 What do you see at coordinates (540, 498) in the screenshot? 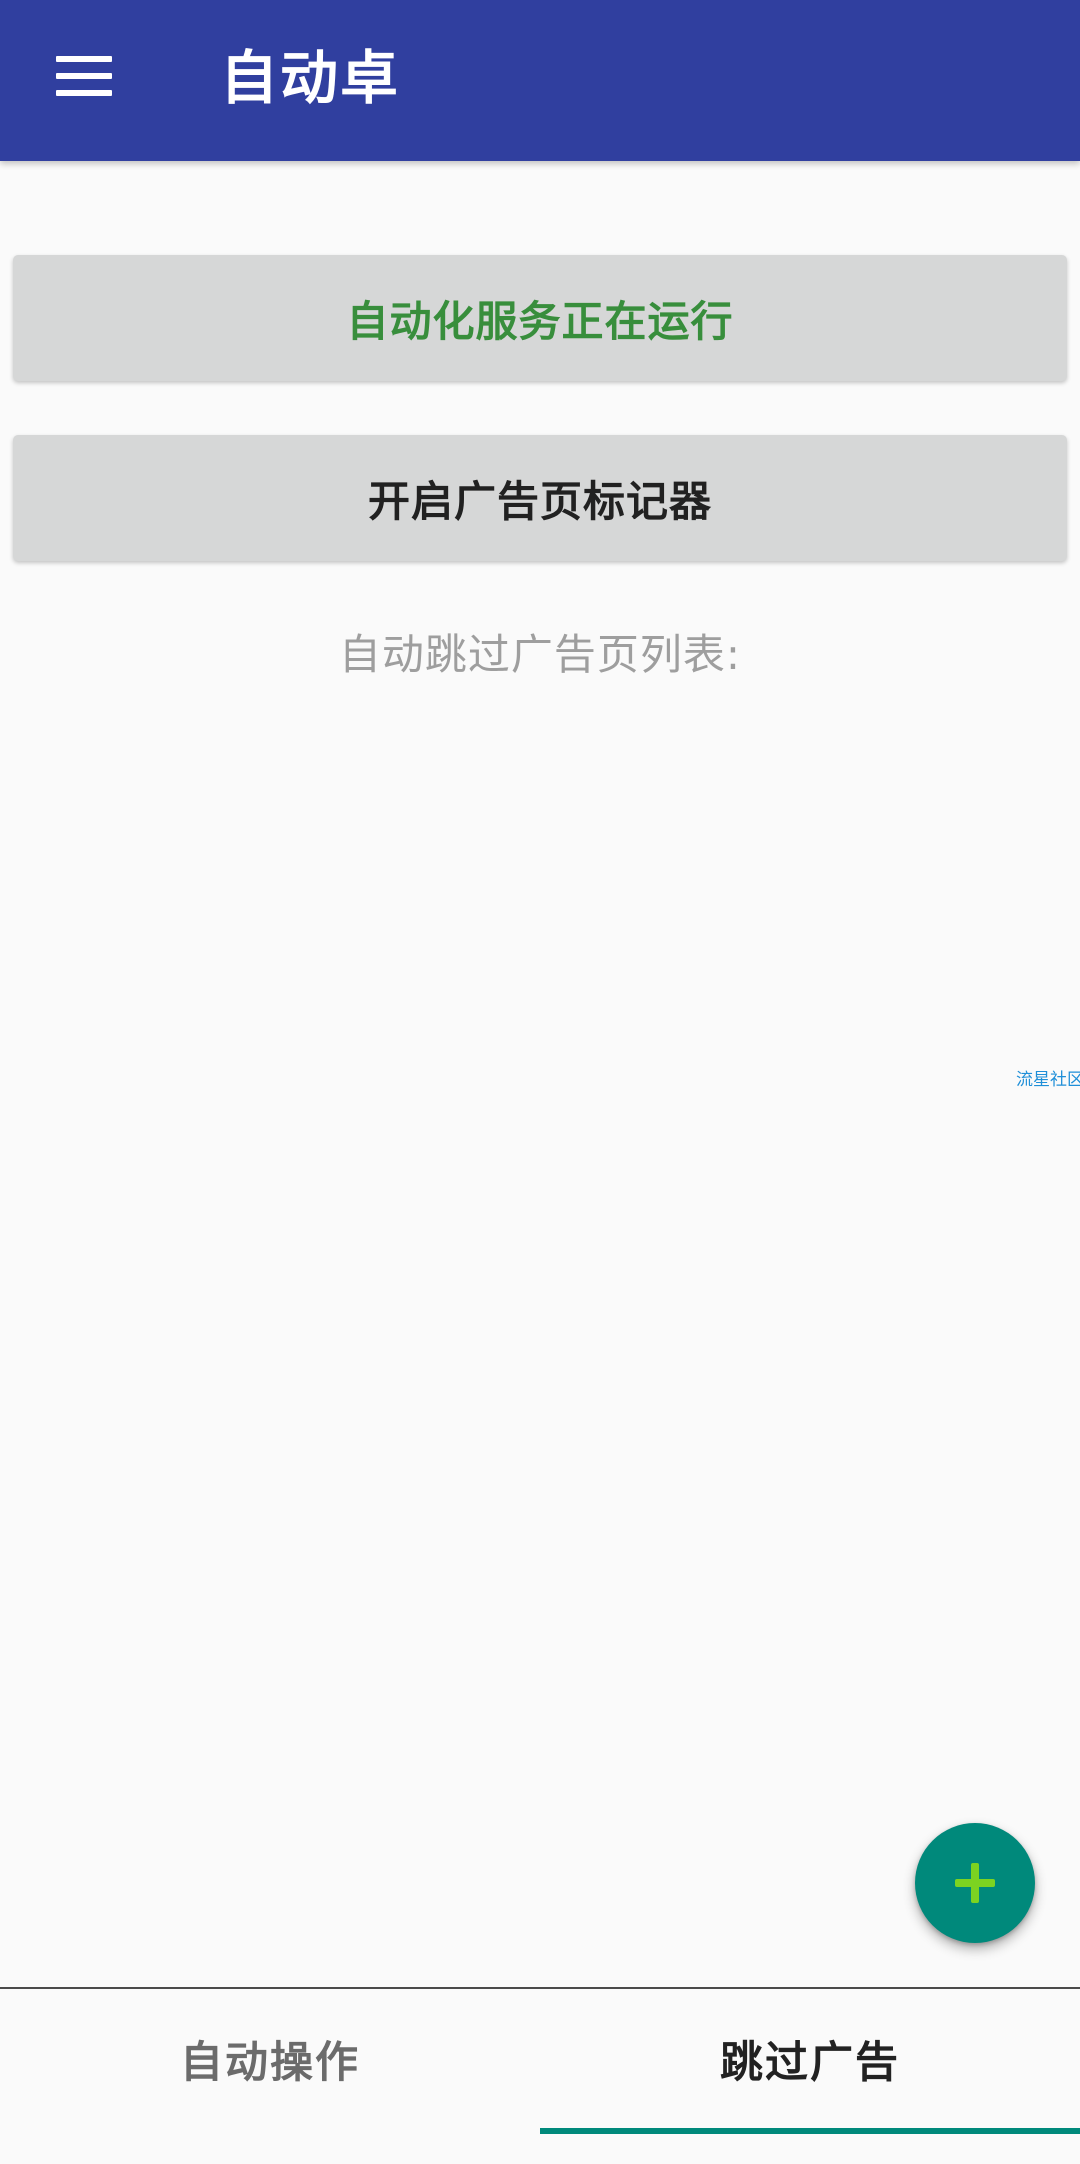
I see `ad-marker-button: 开启广告页标记器` at bounding box center [540, 498].